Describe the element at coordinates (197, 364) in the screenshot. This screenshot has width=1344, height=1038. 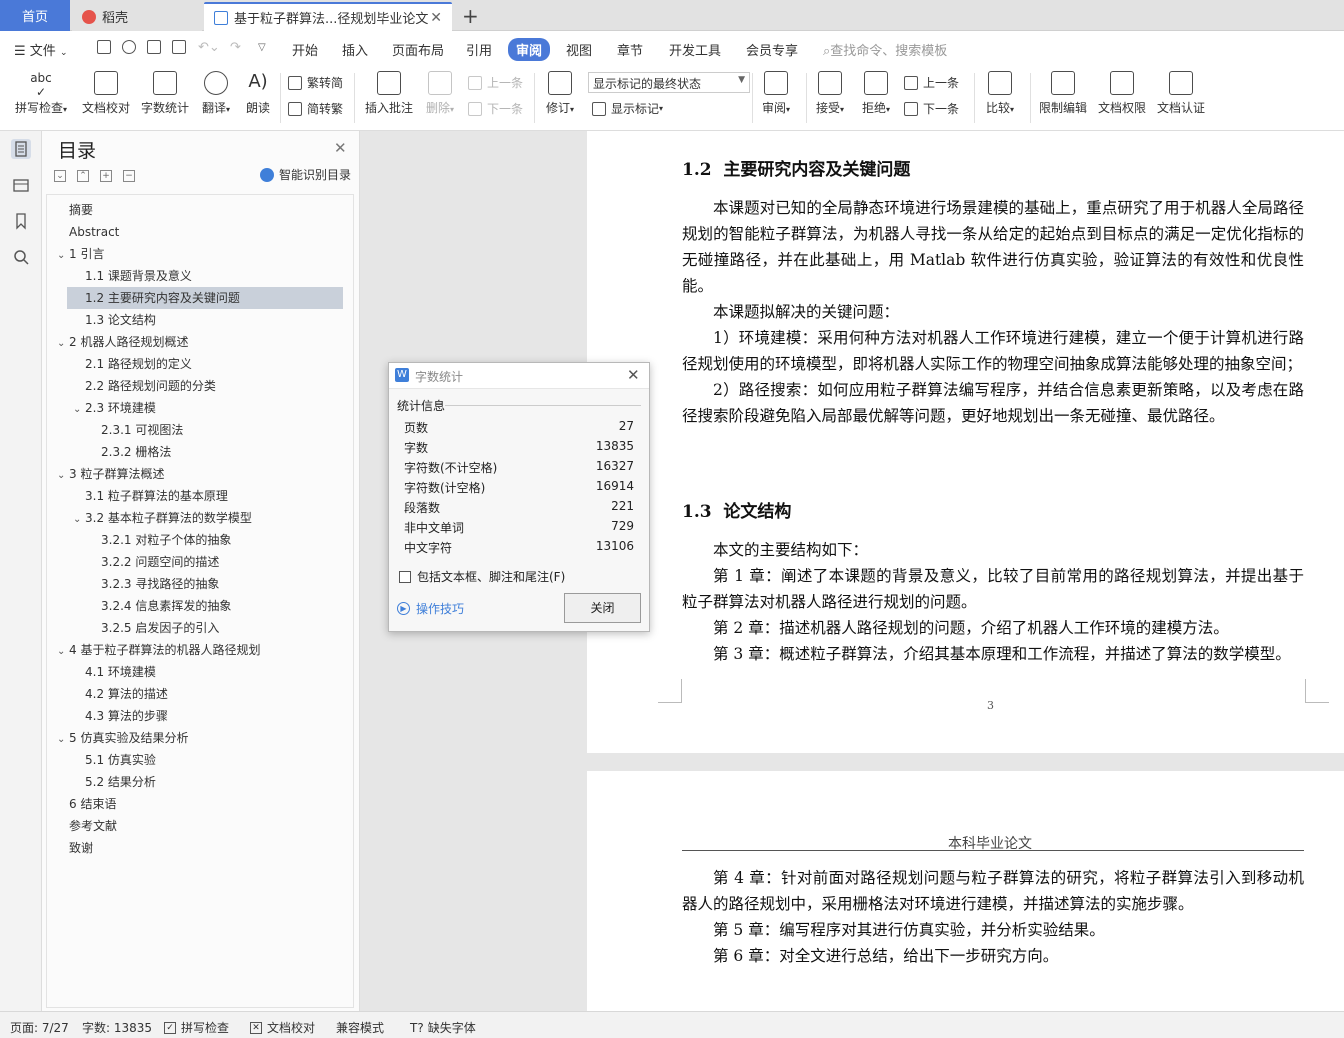
I see `toc-item: 2.1 路径规划的定义` at that location.